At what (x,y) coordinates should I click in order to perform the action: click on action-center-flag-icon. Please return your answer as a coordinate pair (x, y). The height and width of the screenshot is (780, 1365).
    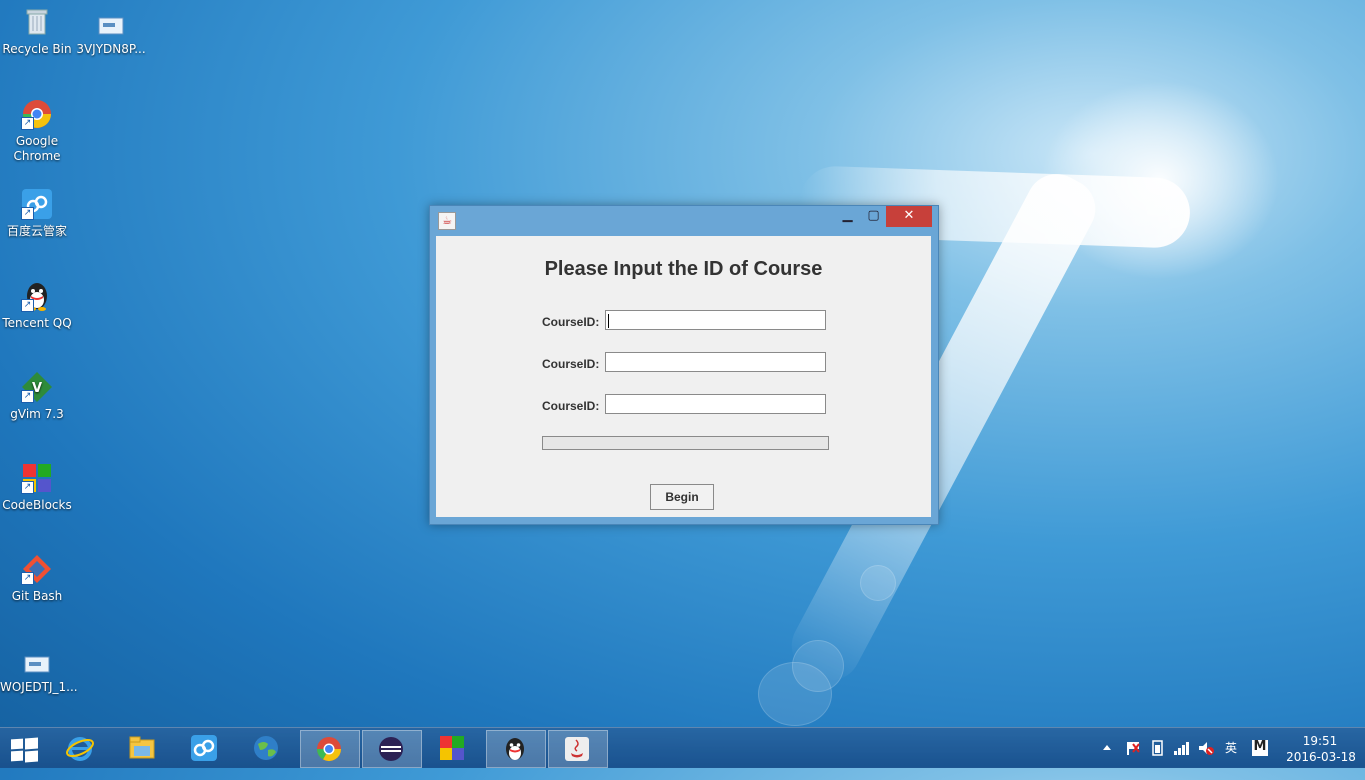
    Looking at the image, I should click on (1134, 760).